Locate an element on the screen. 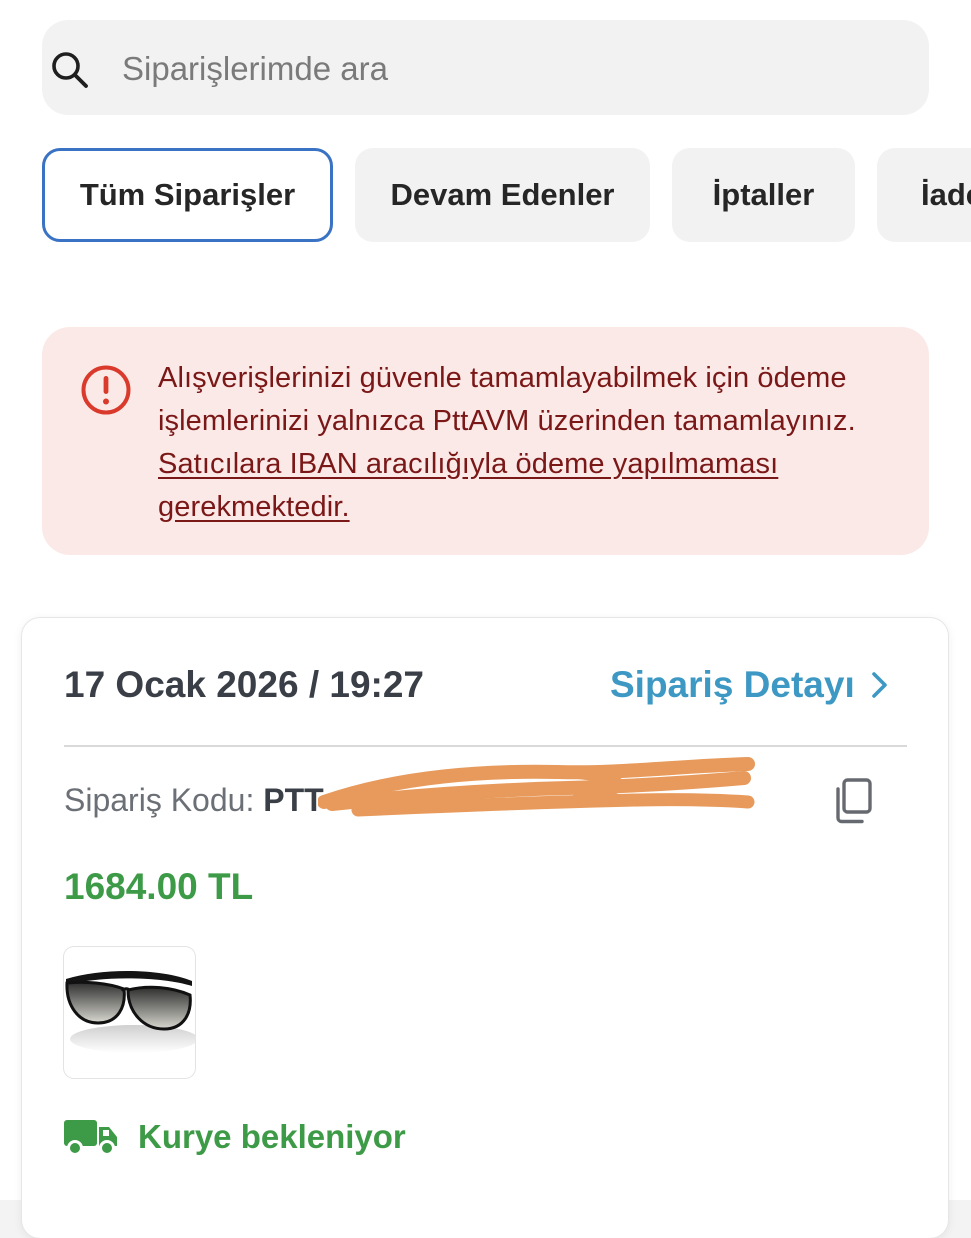 This screenshot has width=971, height=1238. truck-icon is located at coordinates (90, 1138).